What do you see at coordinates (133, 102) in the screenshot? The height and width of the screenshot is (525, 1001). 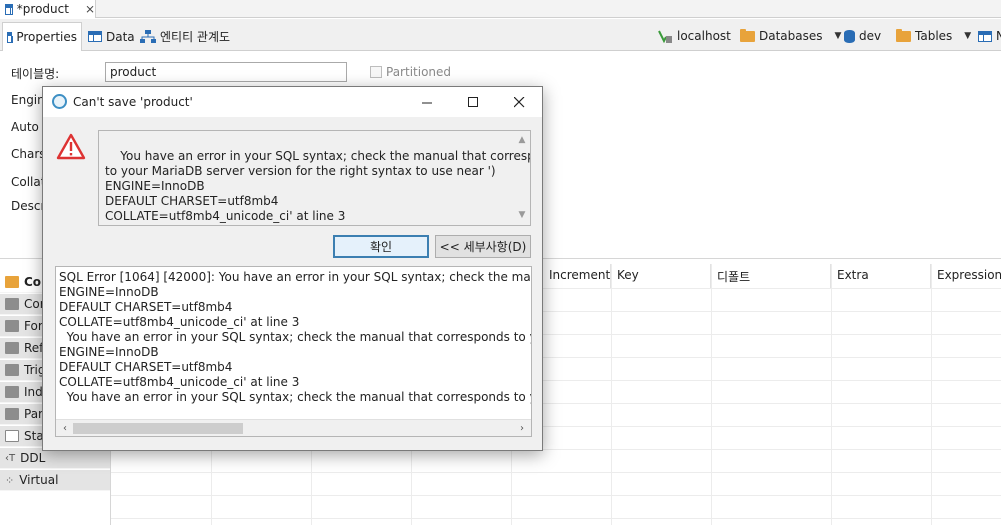 I see `dialog-title: Can't save 'product'` at bounding box center [133, 102].